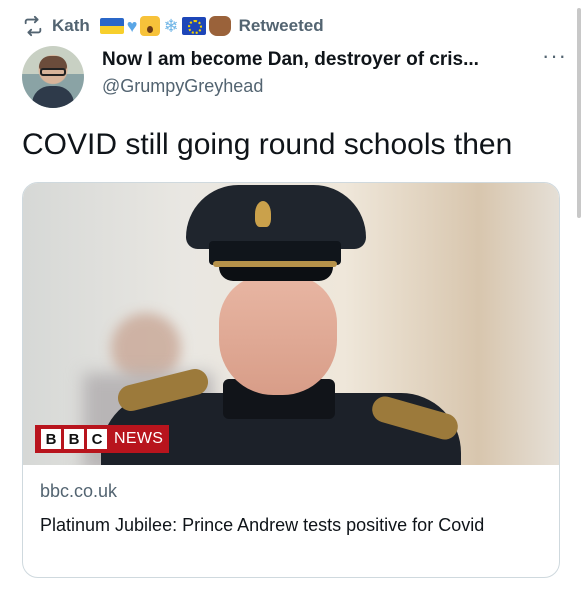 The image size is (585, 600). I want to click on card-domain: bbc.co.uk, so click(79, 491).